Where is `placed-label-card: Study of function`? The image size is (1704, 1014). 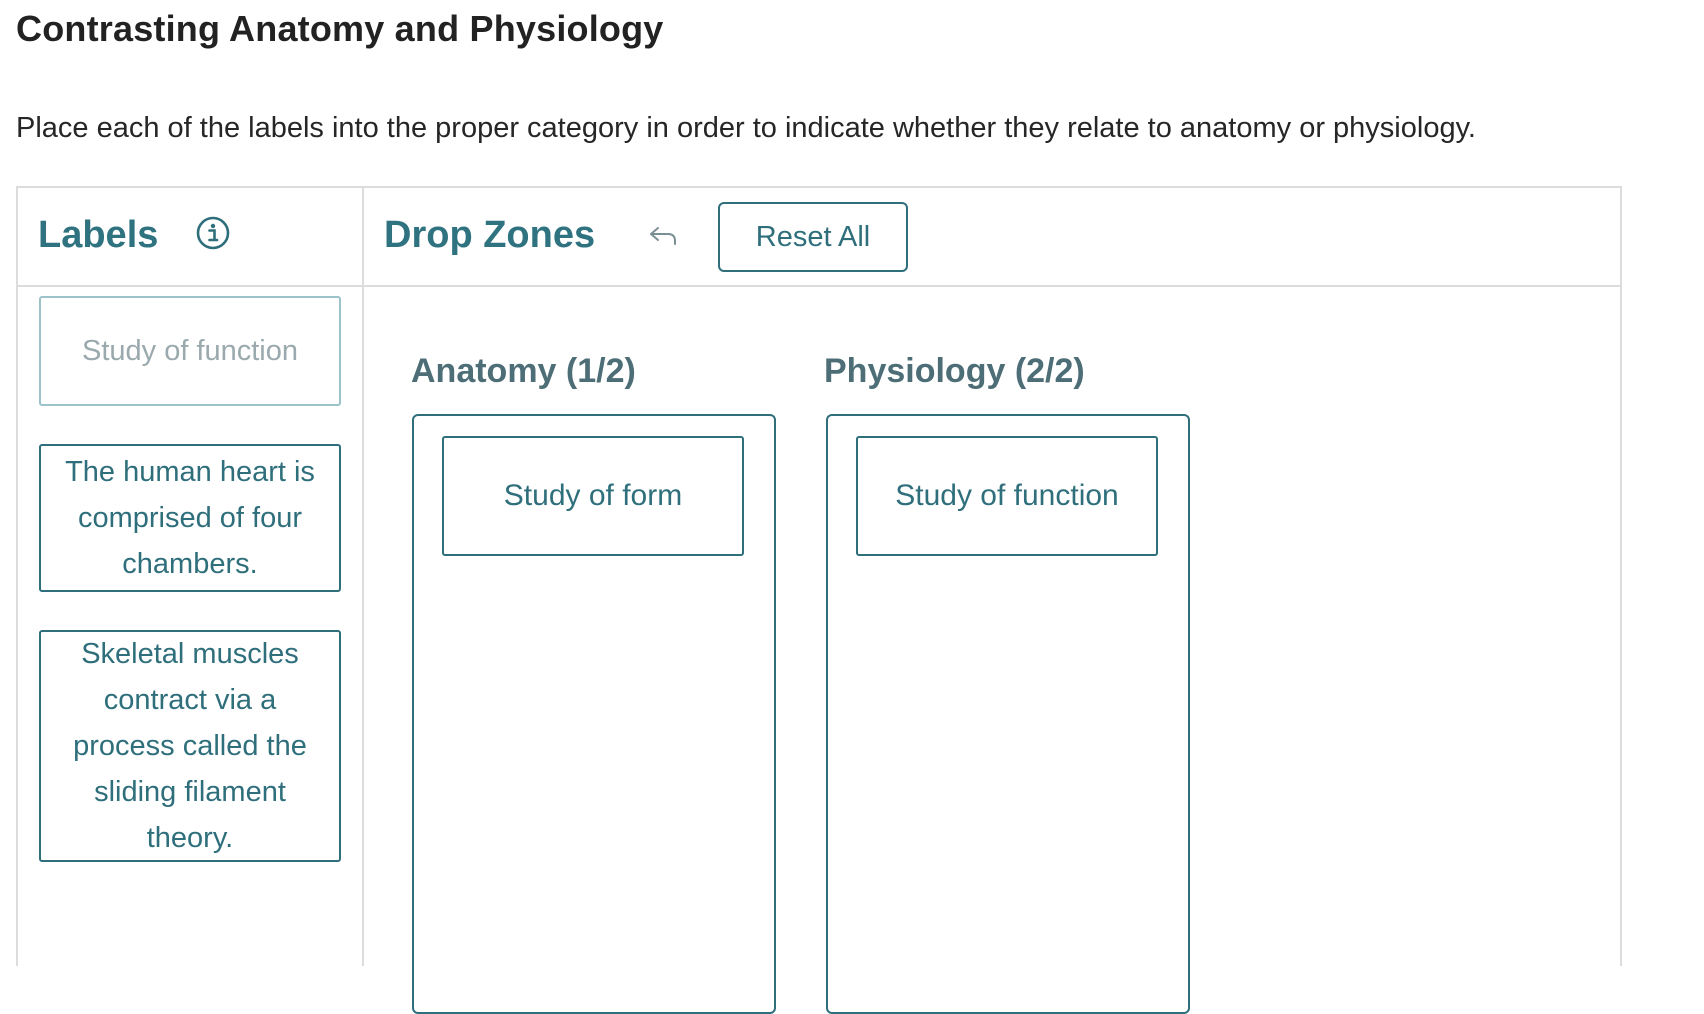 placed-label-card: Study of function is located at coordinates (1007, 496).